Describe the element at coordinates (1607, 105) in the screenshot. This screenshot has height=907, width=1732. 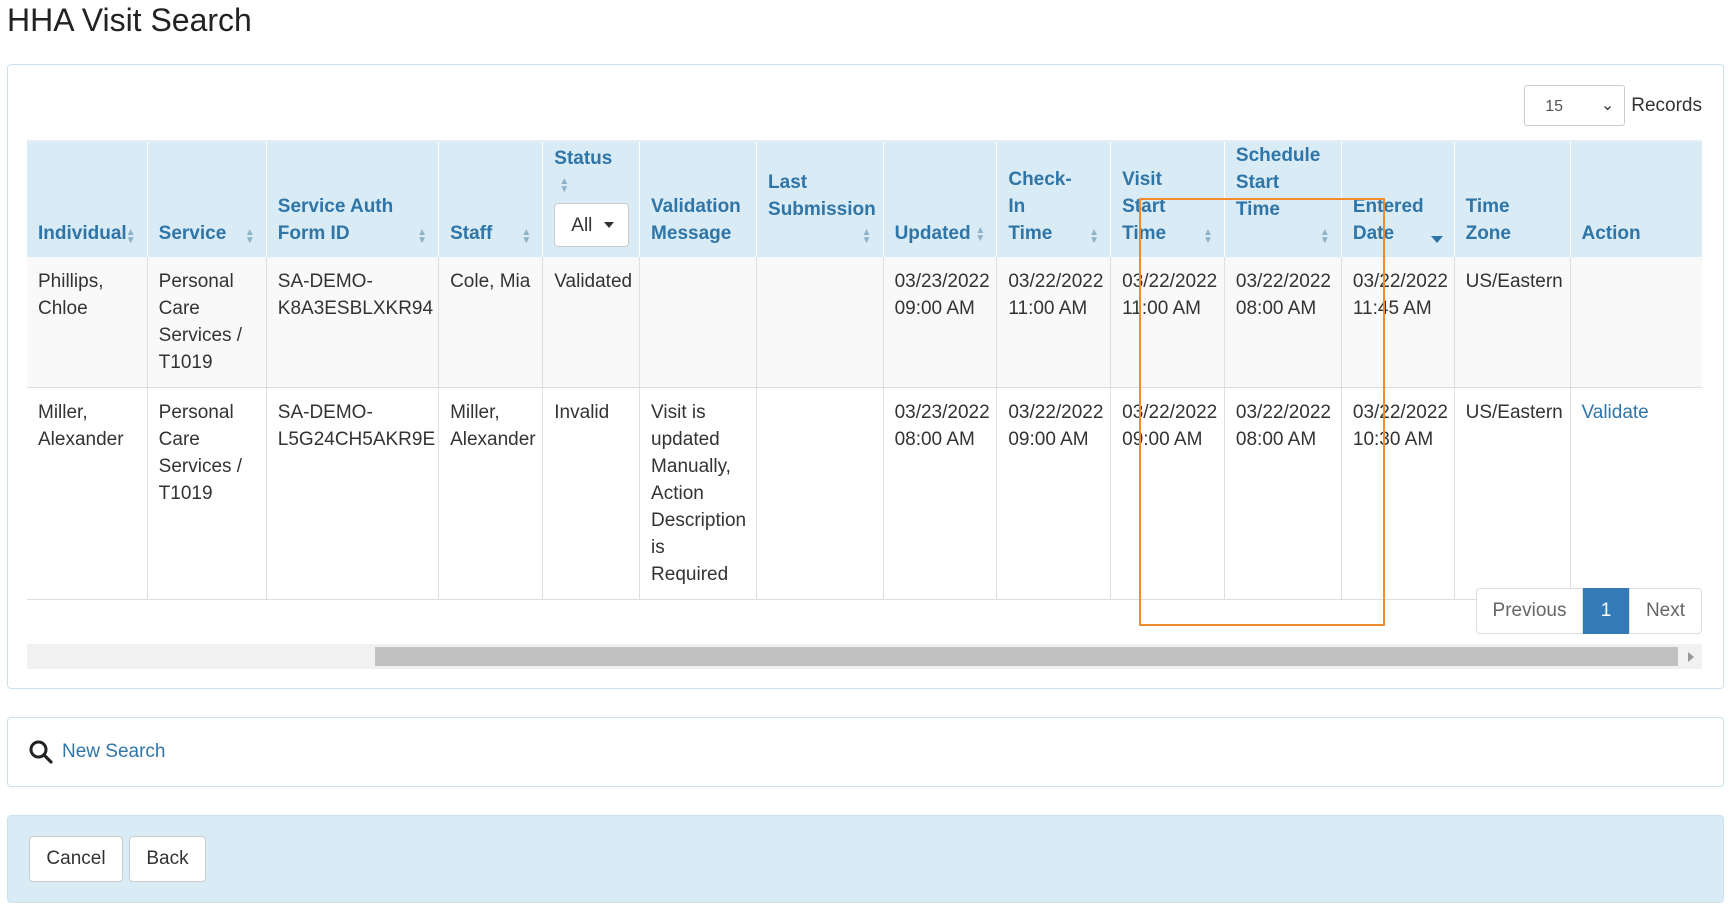
I see `chevron-down-icon: ⌄` at that location.